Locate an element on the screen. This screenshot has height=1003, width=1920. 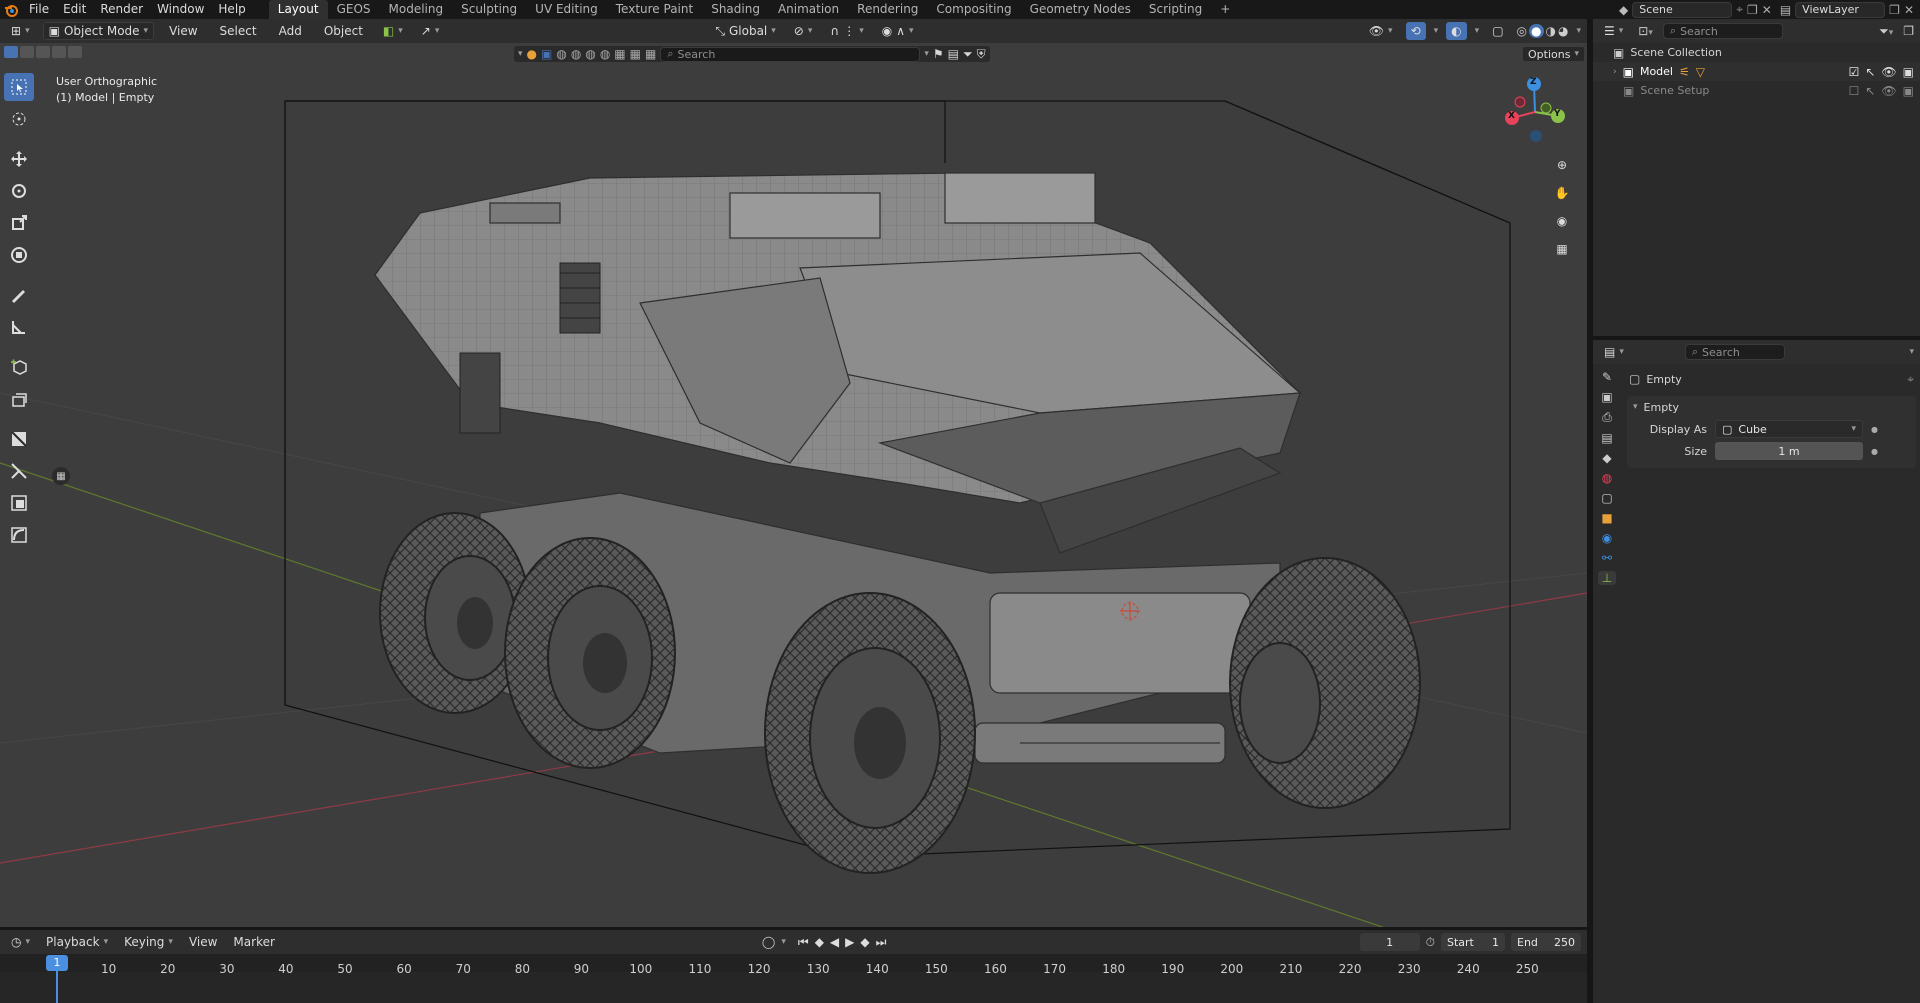
world-tab-icon: ◍ is located at coordinates (1607, 478).